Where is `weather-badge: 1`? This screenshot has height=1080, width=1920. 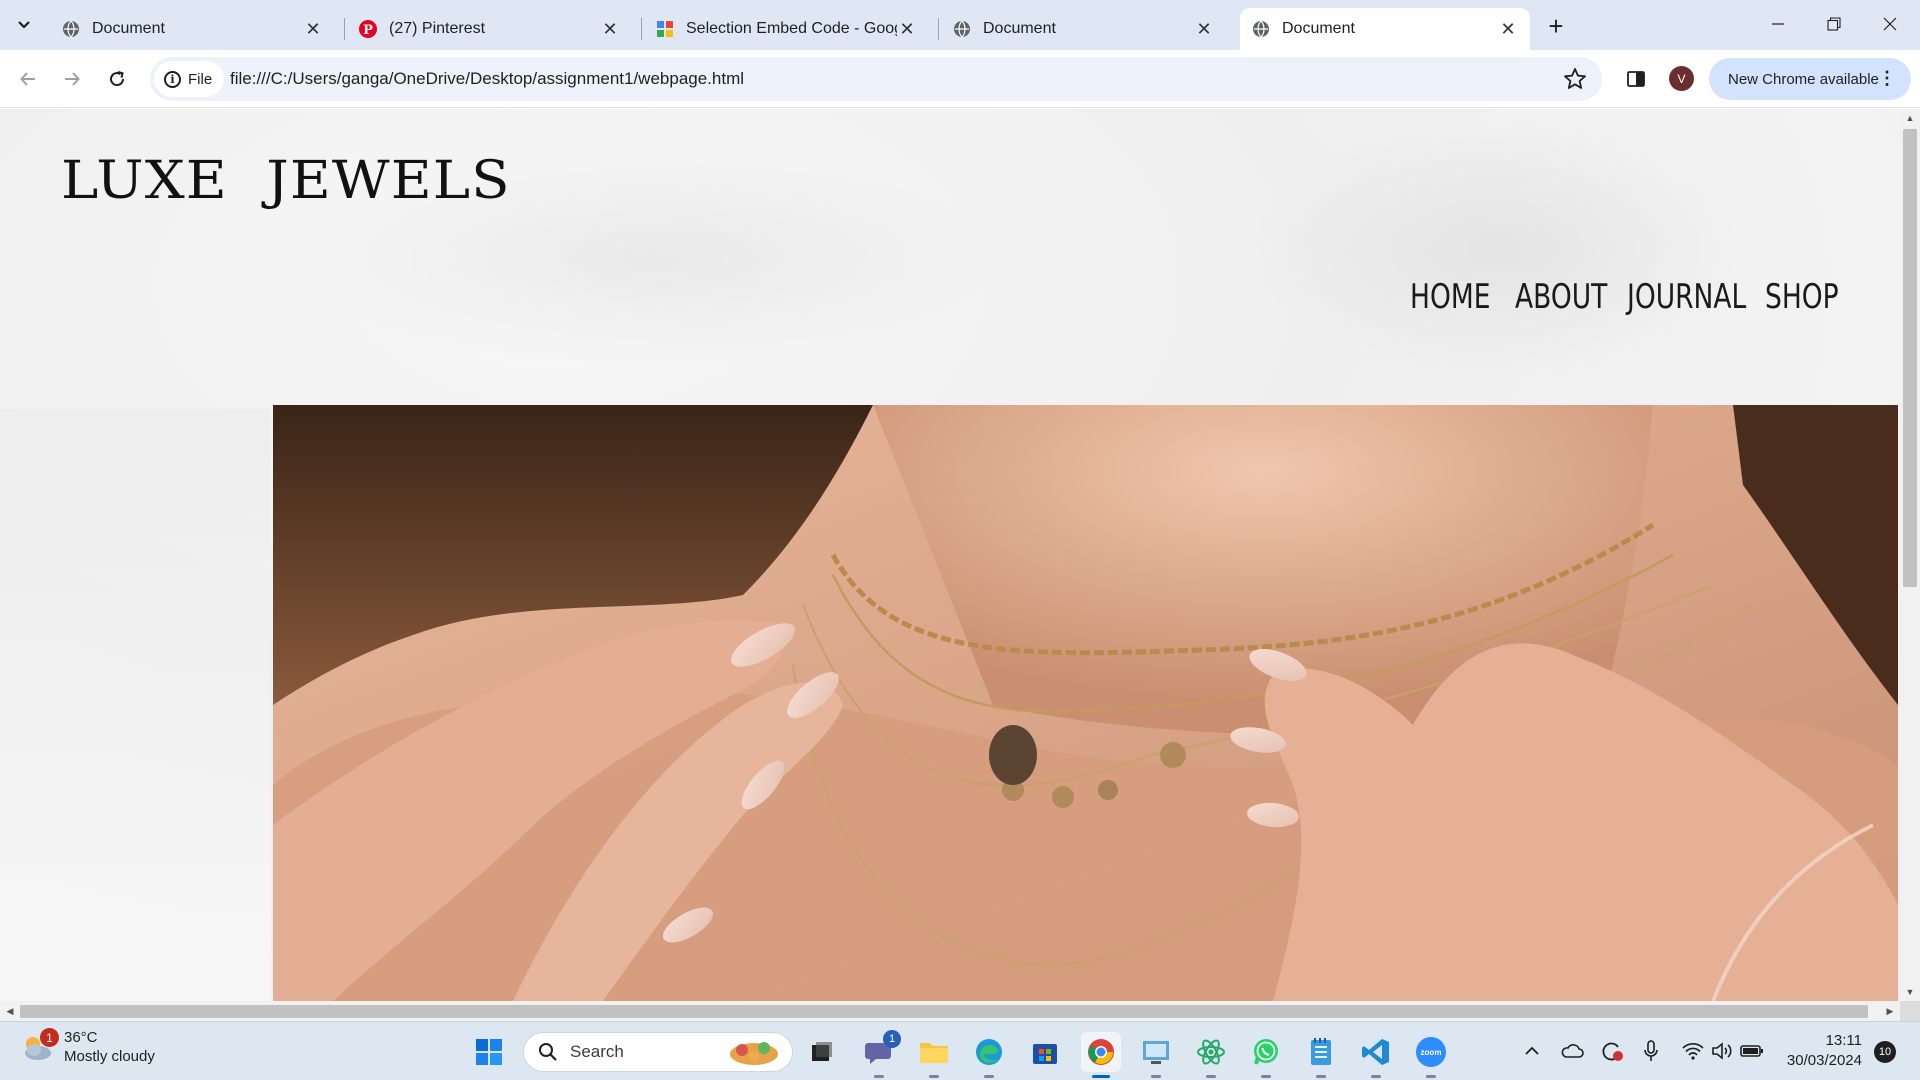
weather-badge: 1 is located at coordinates (49, 1037).